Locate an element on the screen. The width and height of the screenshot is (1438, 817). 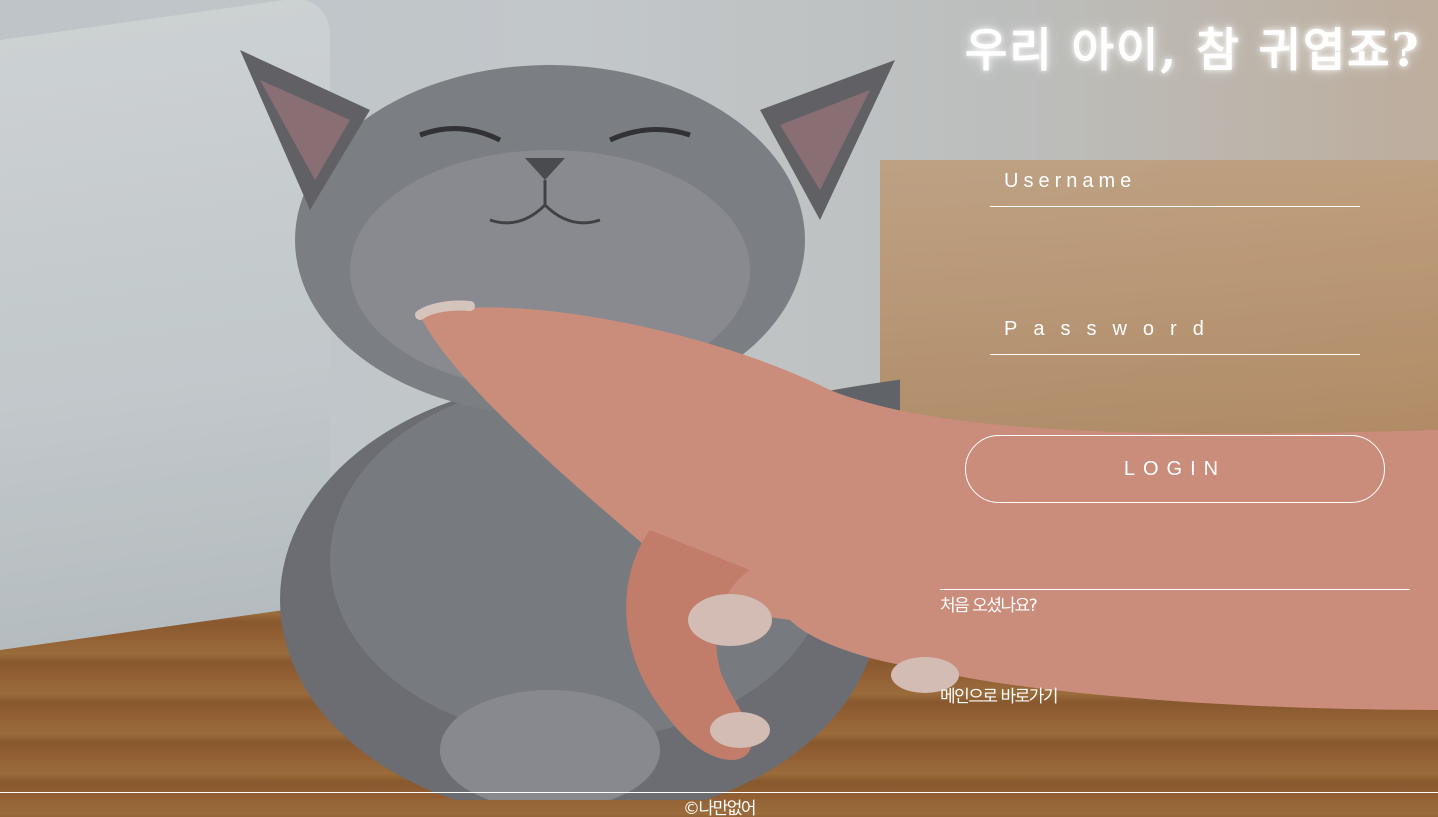
footer-divider is located at coordinates (719, 792).